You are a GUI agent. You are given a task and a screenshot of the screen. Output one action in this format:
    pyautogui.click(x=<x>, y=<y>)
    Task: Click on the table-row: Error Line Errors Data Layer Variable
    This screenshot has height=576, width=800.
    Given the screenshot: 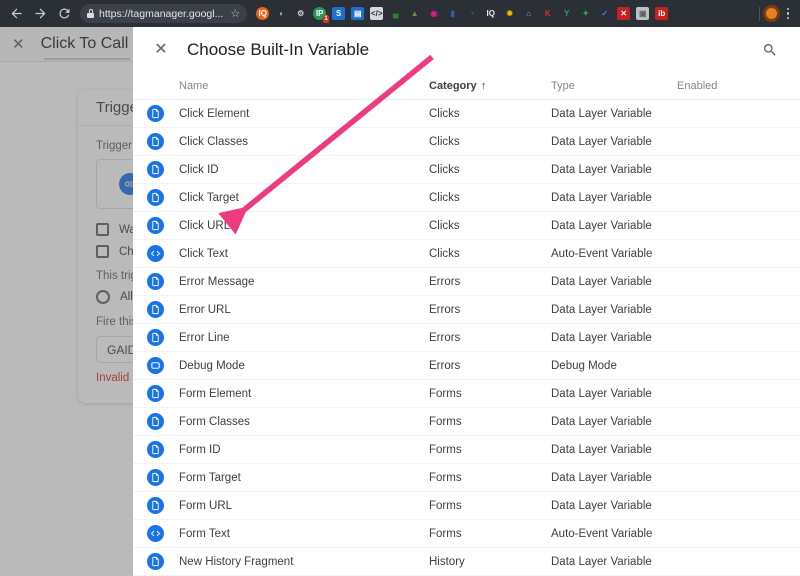 What is the action you would take?
    pyautogui.click(x=466, y=338)
    